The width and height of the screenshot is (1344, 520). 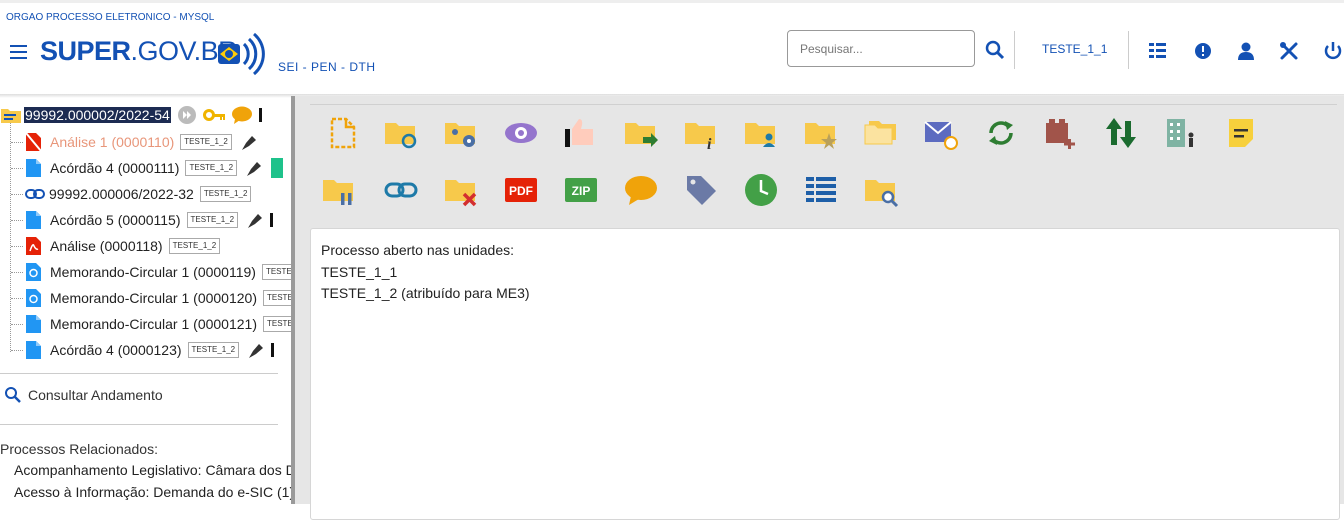 I want to click on logo: SUPER.GOV.BR, so click(x=139, y=51).